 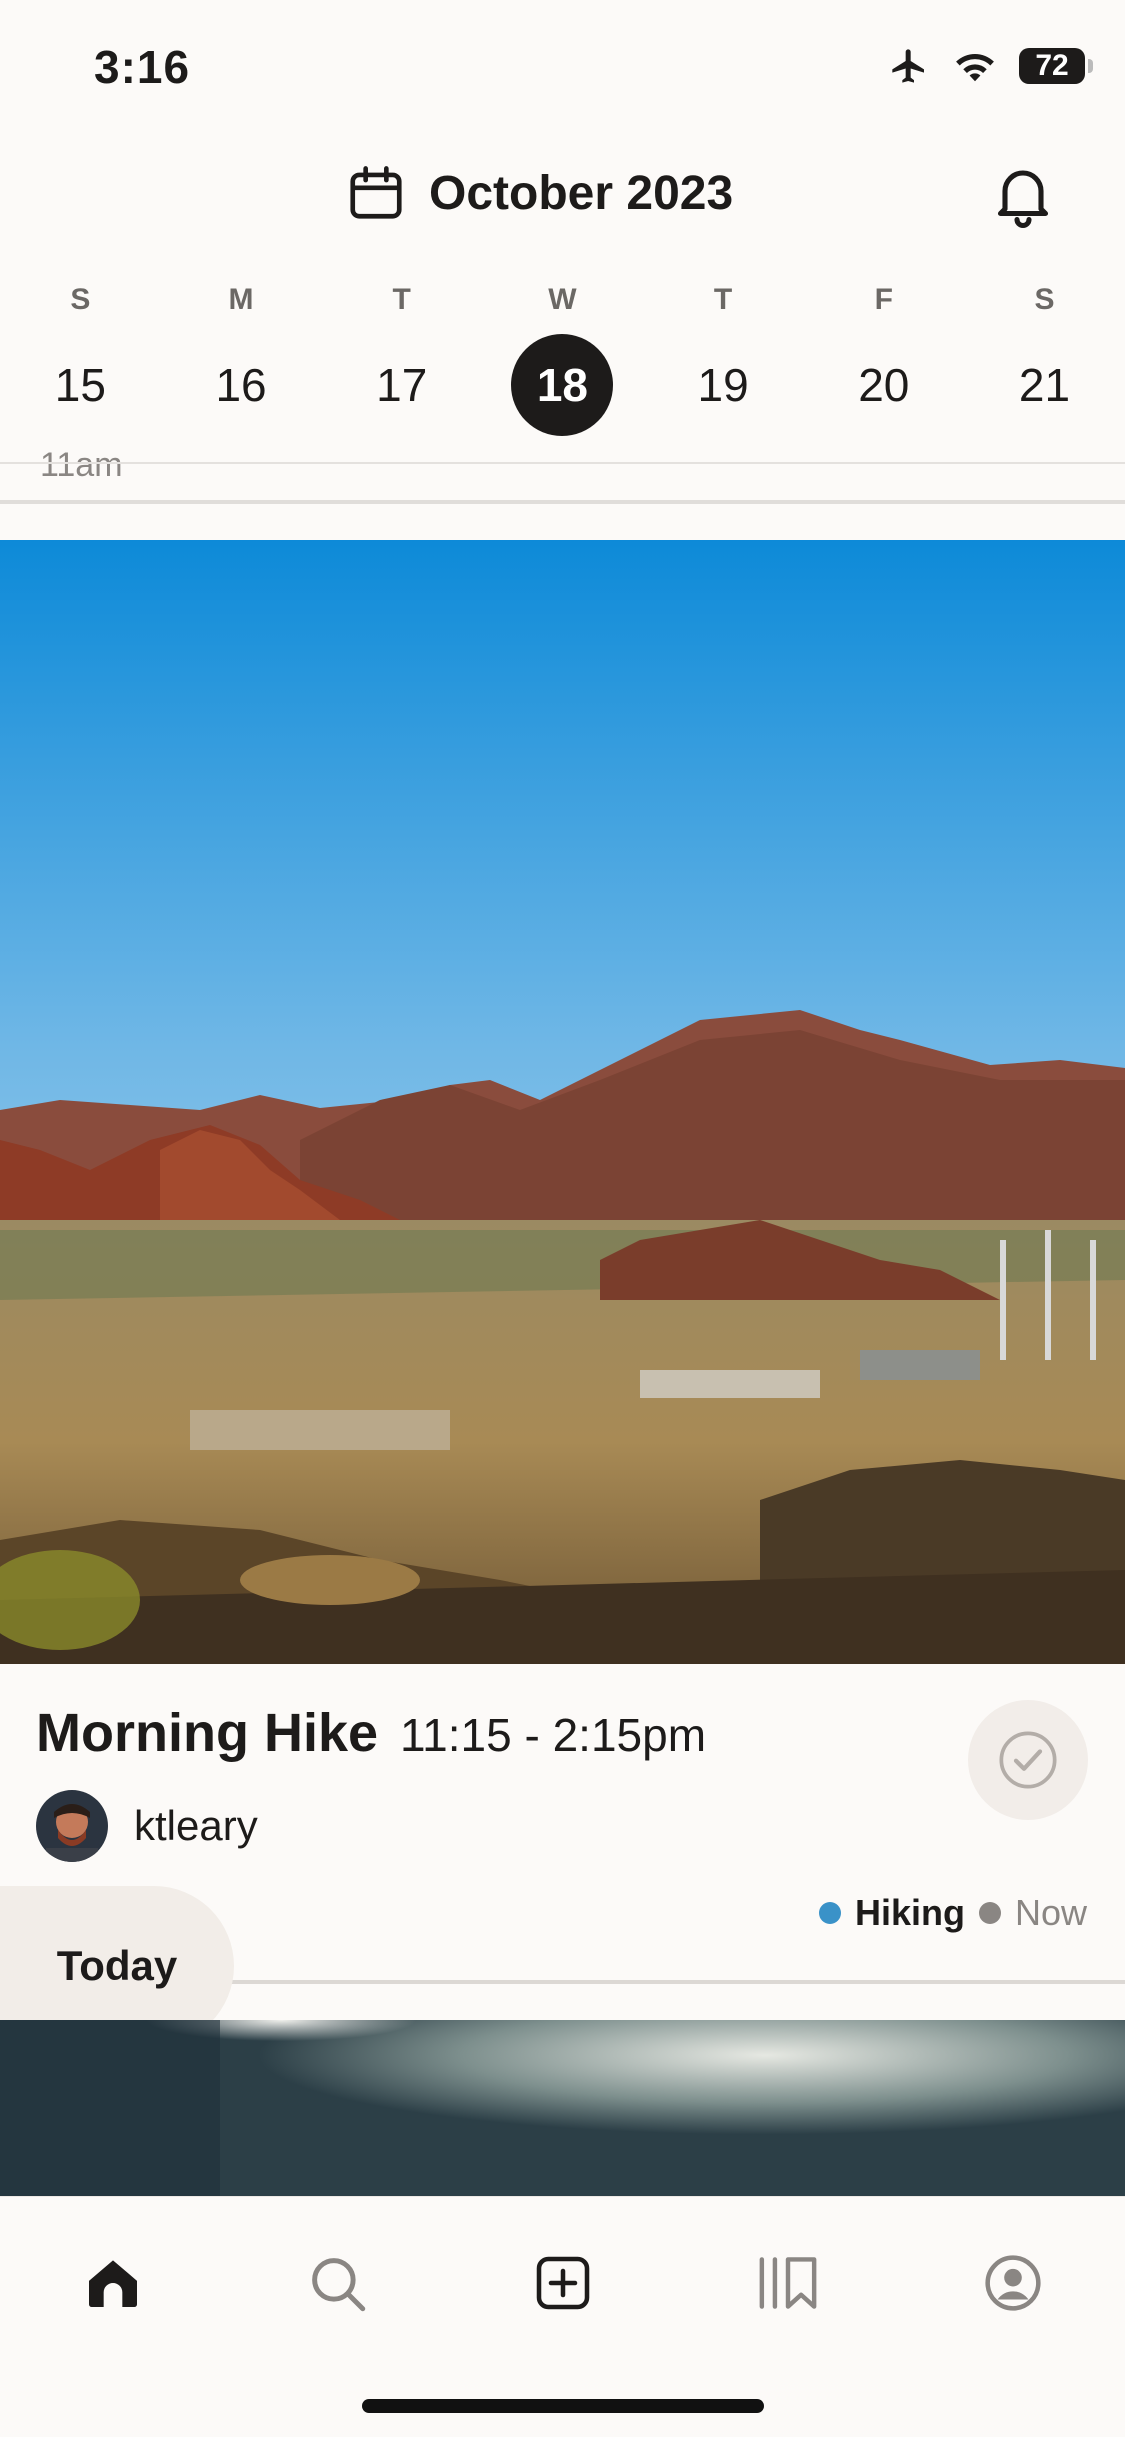 What do you see at coordinates (81, 465) in the screenshot?
I see `hour-label: 11am` at bounding box center [81, 465].